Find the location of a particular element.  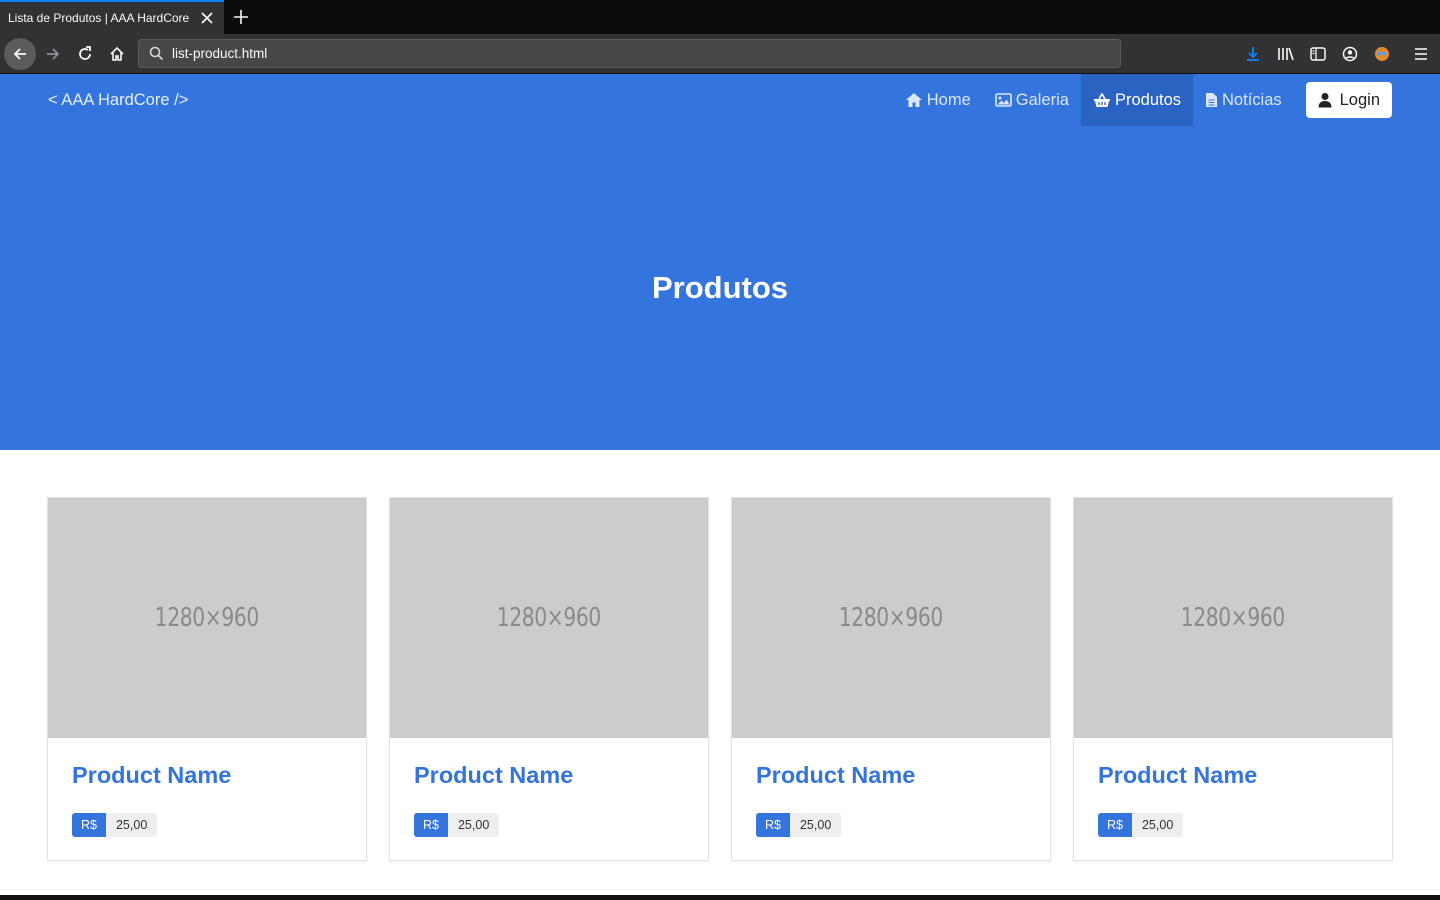

tab-title: Lista de Produtos | AAA HardCore is located at coordinates (99, 18).